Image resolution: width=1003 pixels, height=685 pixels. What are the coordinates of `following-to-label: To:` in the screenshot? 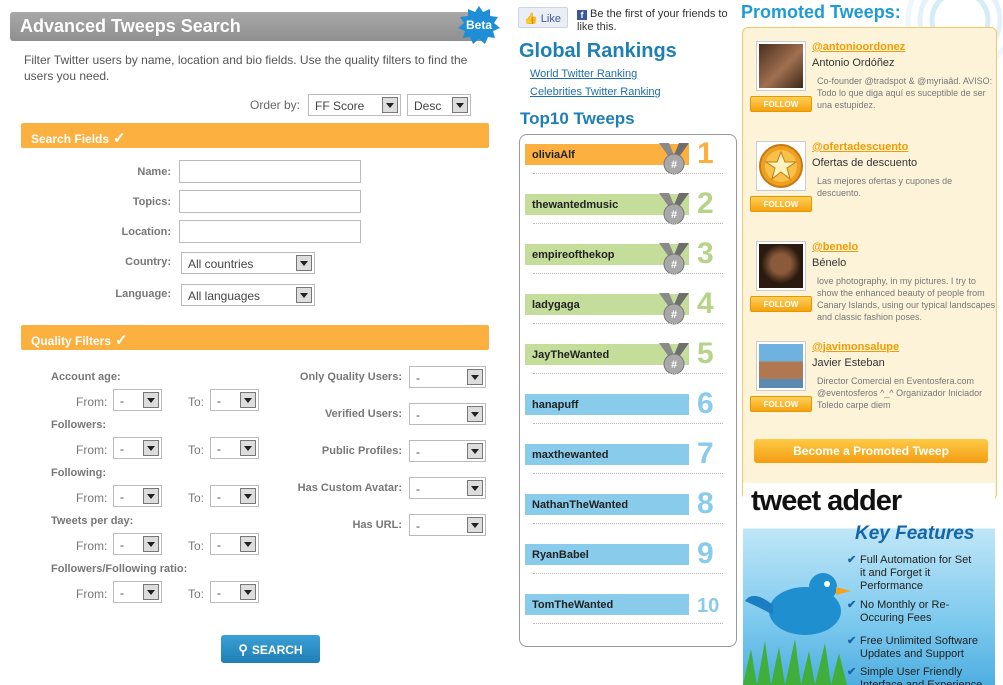 It's located at (196, 498).